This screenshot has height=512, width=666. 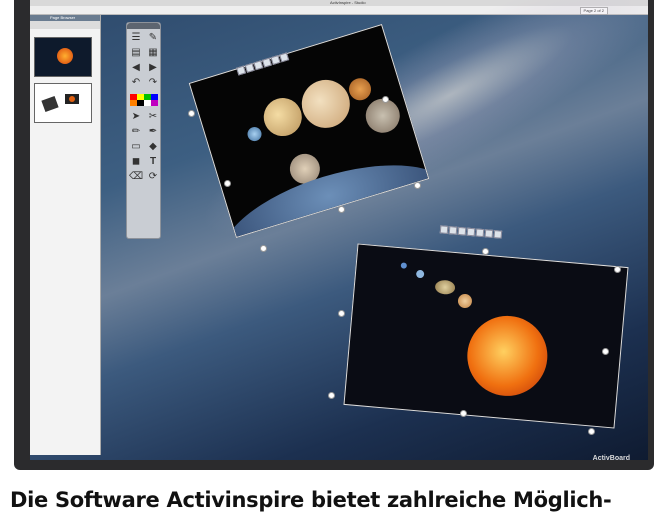 What do you see at coordinates (65, 235) in the screenshot?
I see `page-browser-panel: Page Browser` at bounding box center [65, 235].